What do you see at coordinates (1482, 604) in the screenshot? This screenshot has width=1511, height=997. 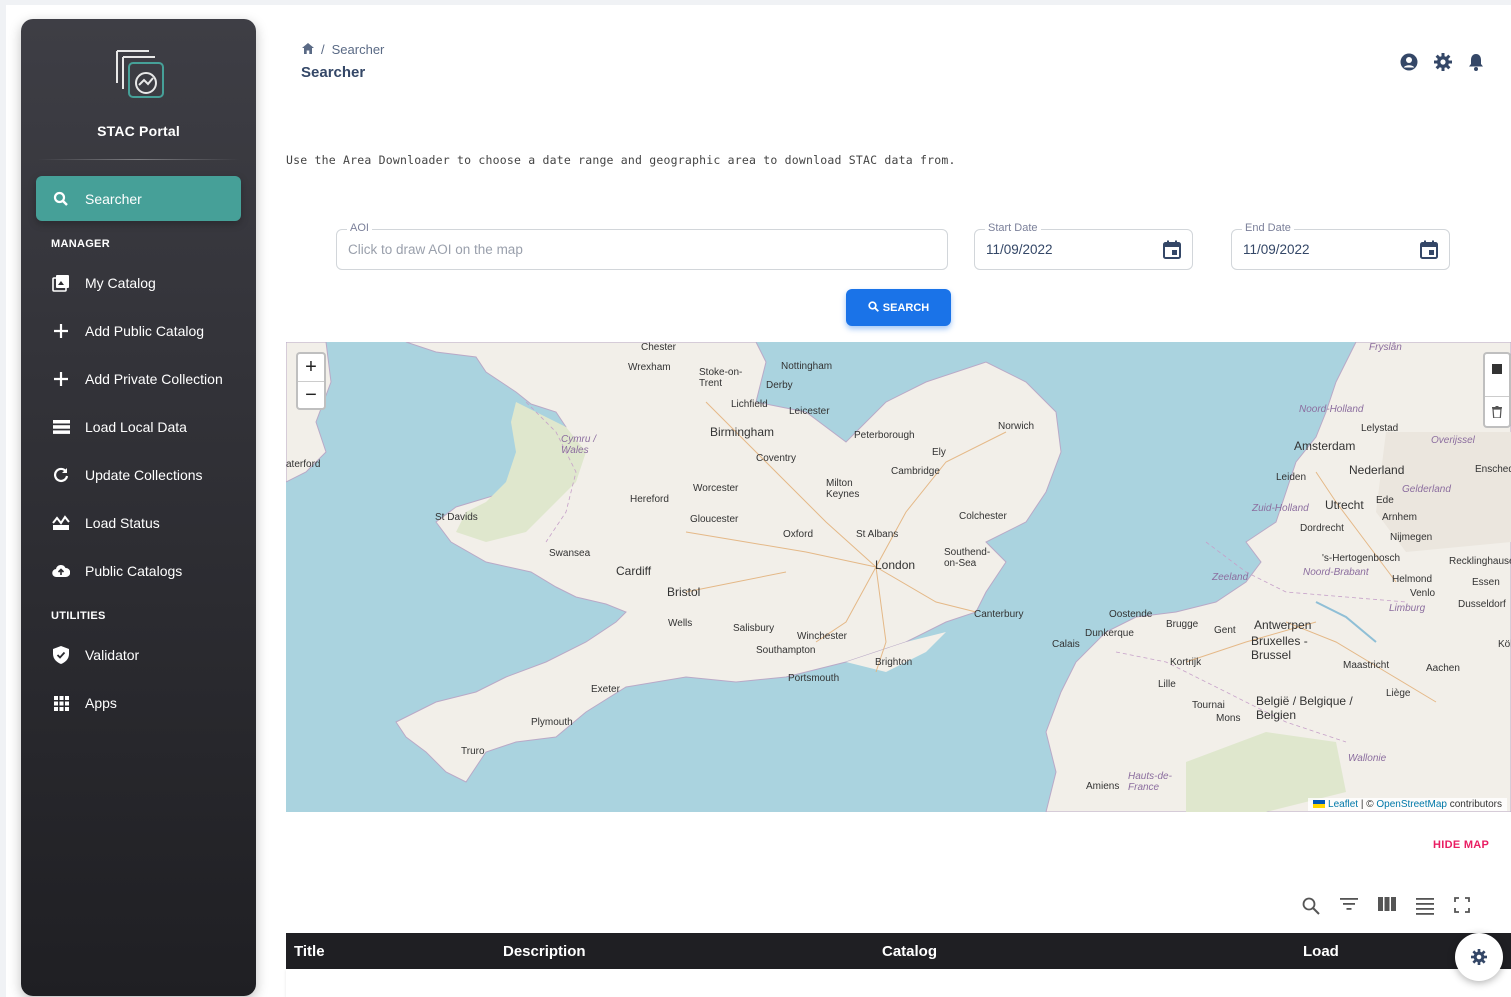 I see `map-label: Dusseldorf` at bounding box center [1482, 604].